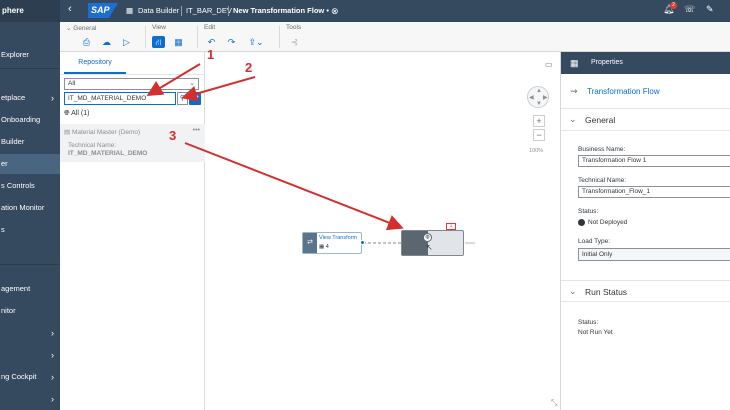  I want to click on output-port, so click(362, 242).